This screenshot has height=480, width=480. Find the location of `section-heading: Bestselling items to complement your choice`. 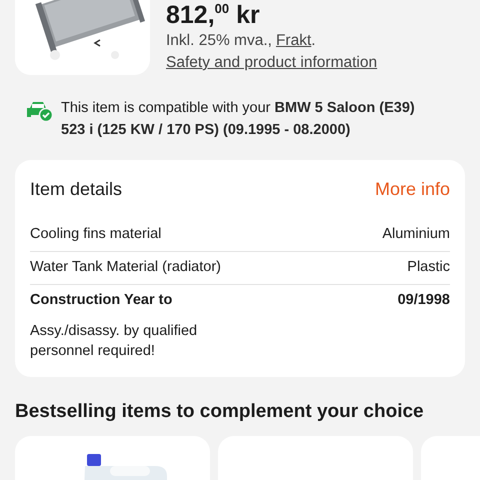

section-heading: Bestselling items to complement your choice is located at coordinates (220, 412).